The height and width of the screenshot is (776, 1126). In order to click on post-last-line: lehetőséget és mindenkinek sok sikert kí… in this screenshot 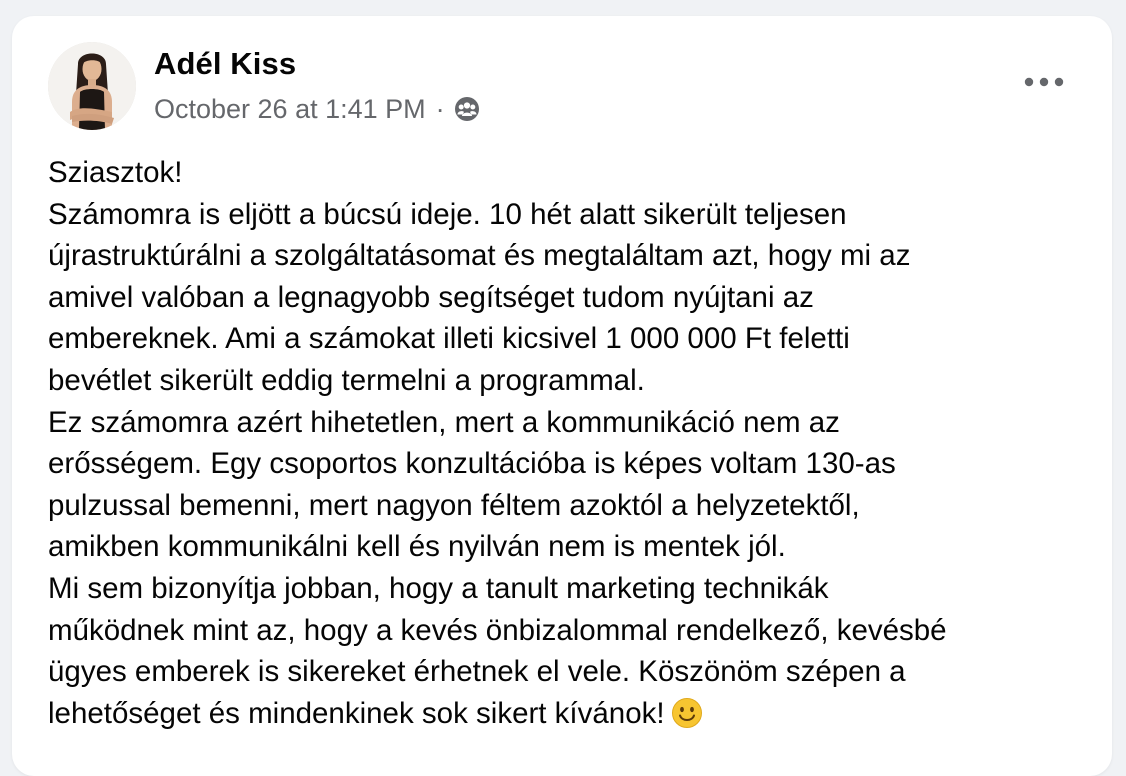, I will do `click(573, 714)`.